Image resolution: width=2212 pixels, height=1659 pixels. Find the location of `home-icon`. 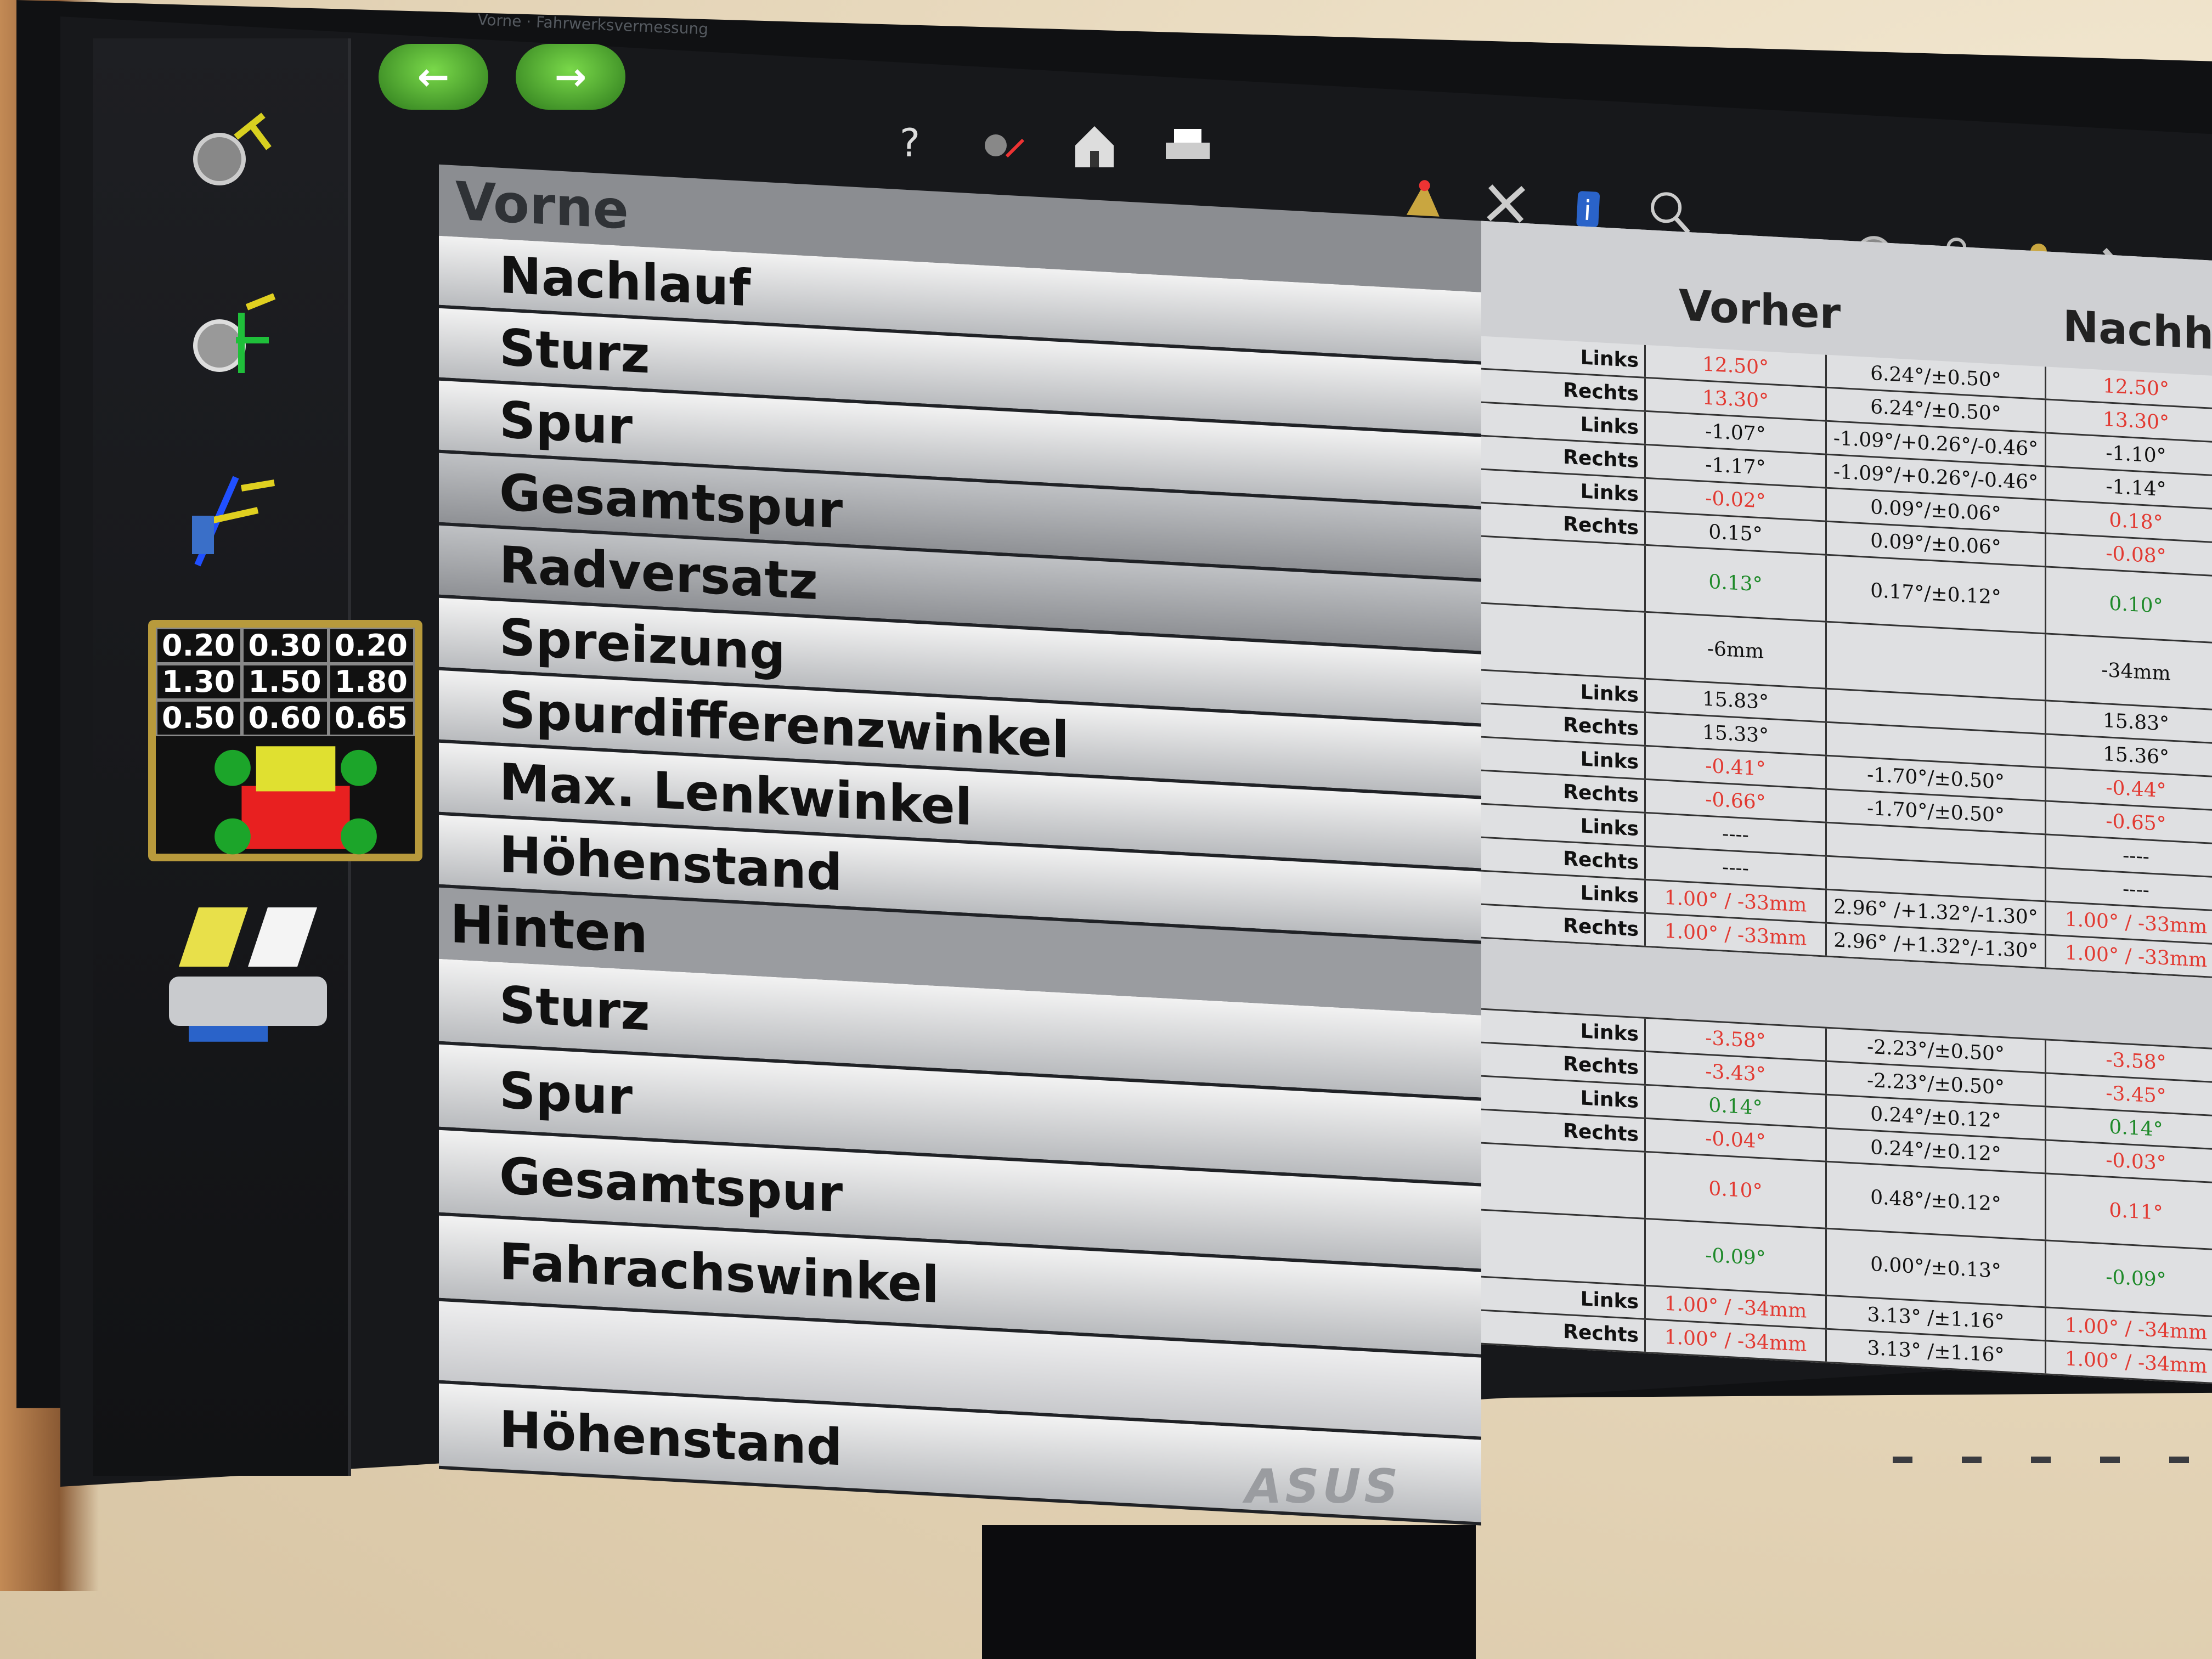

home-icon is located at coordinates (1094, 146).